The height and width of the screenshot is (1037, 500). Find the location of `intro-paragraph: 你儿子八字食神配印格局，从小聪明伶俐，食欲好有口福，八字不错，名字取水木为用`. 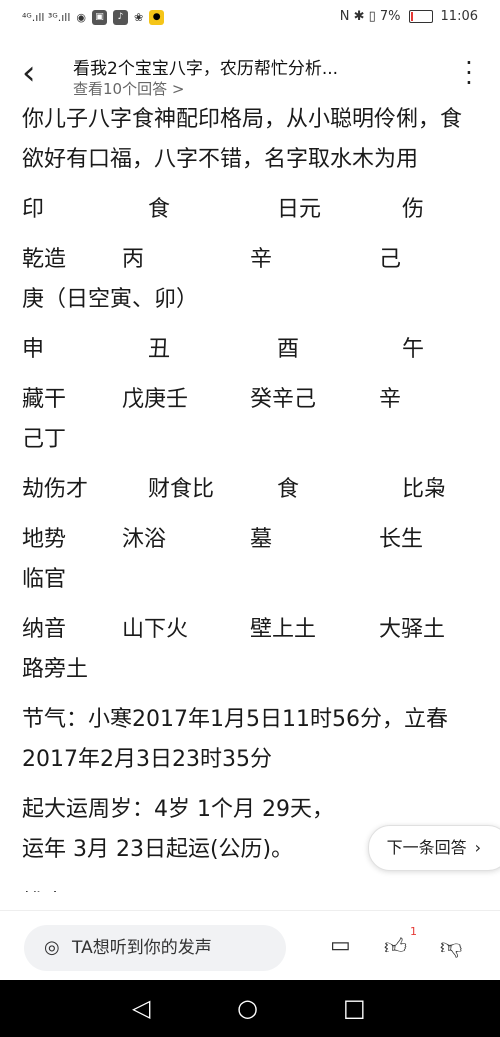

intro-paragraph: 你儿子八字食神配印格局，从小聪明伶俐，食欲好有口福，八字不错，名字取水木为用 is located at coordinates (242, 139).